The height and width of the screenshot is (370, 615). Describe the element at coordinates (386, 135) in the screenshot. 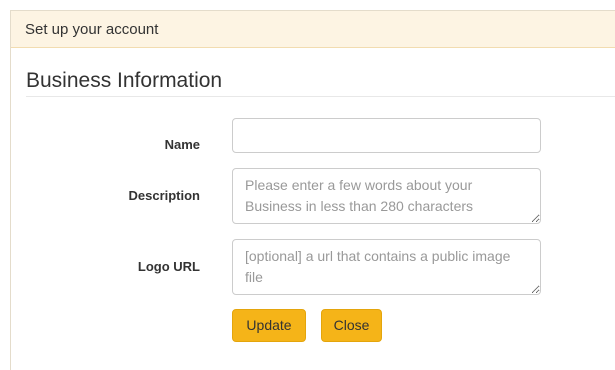

I see `name-input` at that location.